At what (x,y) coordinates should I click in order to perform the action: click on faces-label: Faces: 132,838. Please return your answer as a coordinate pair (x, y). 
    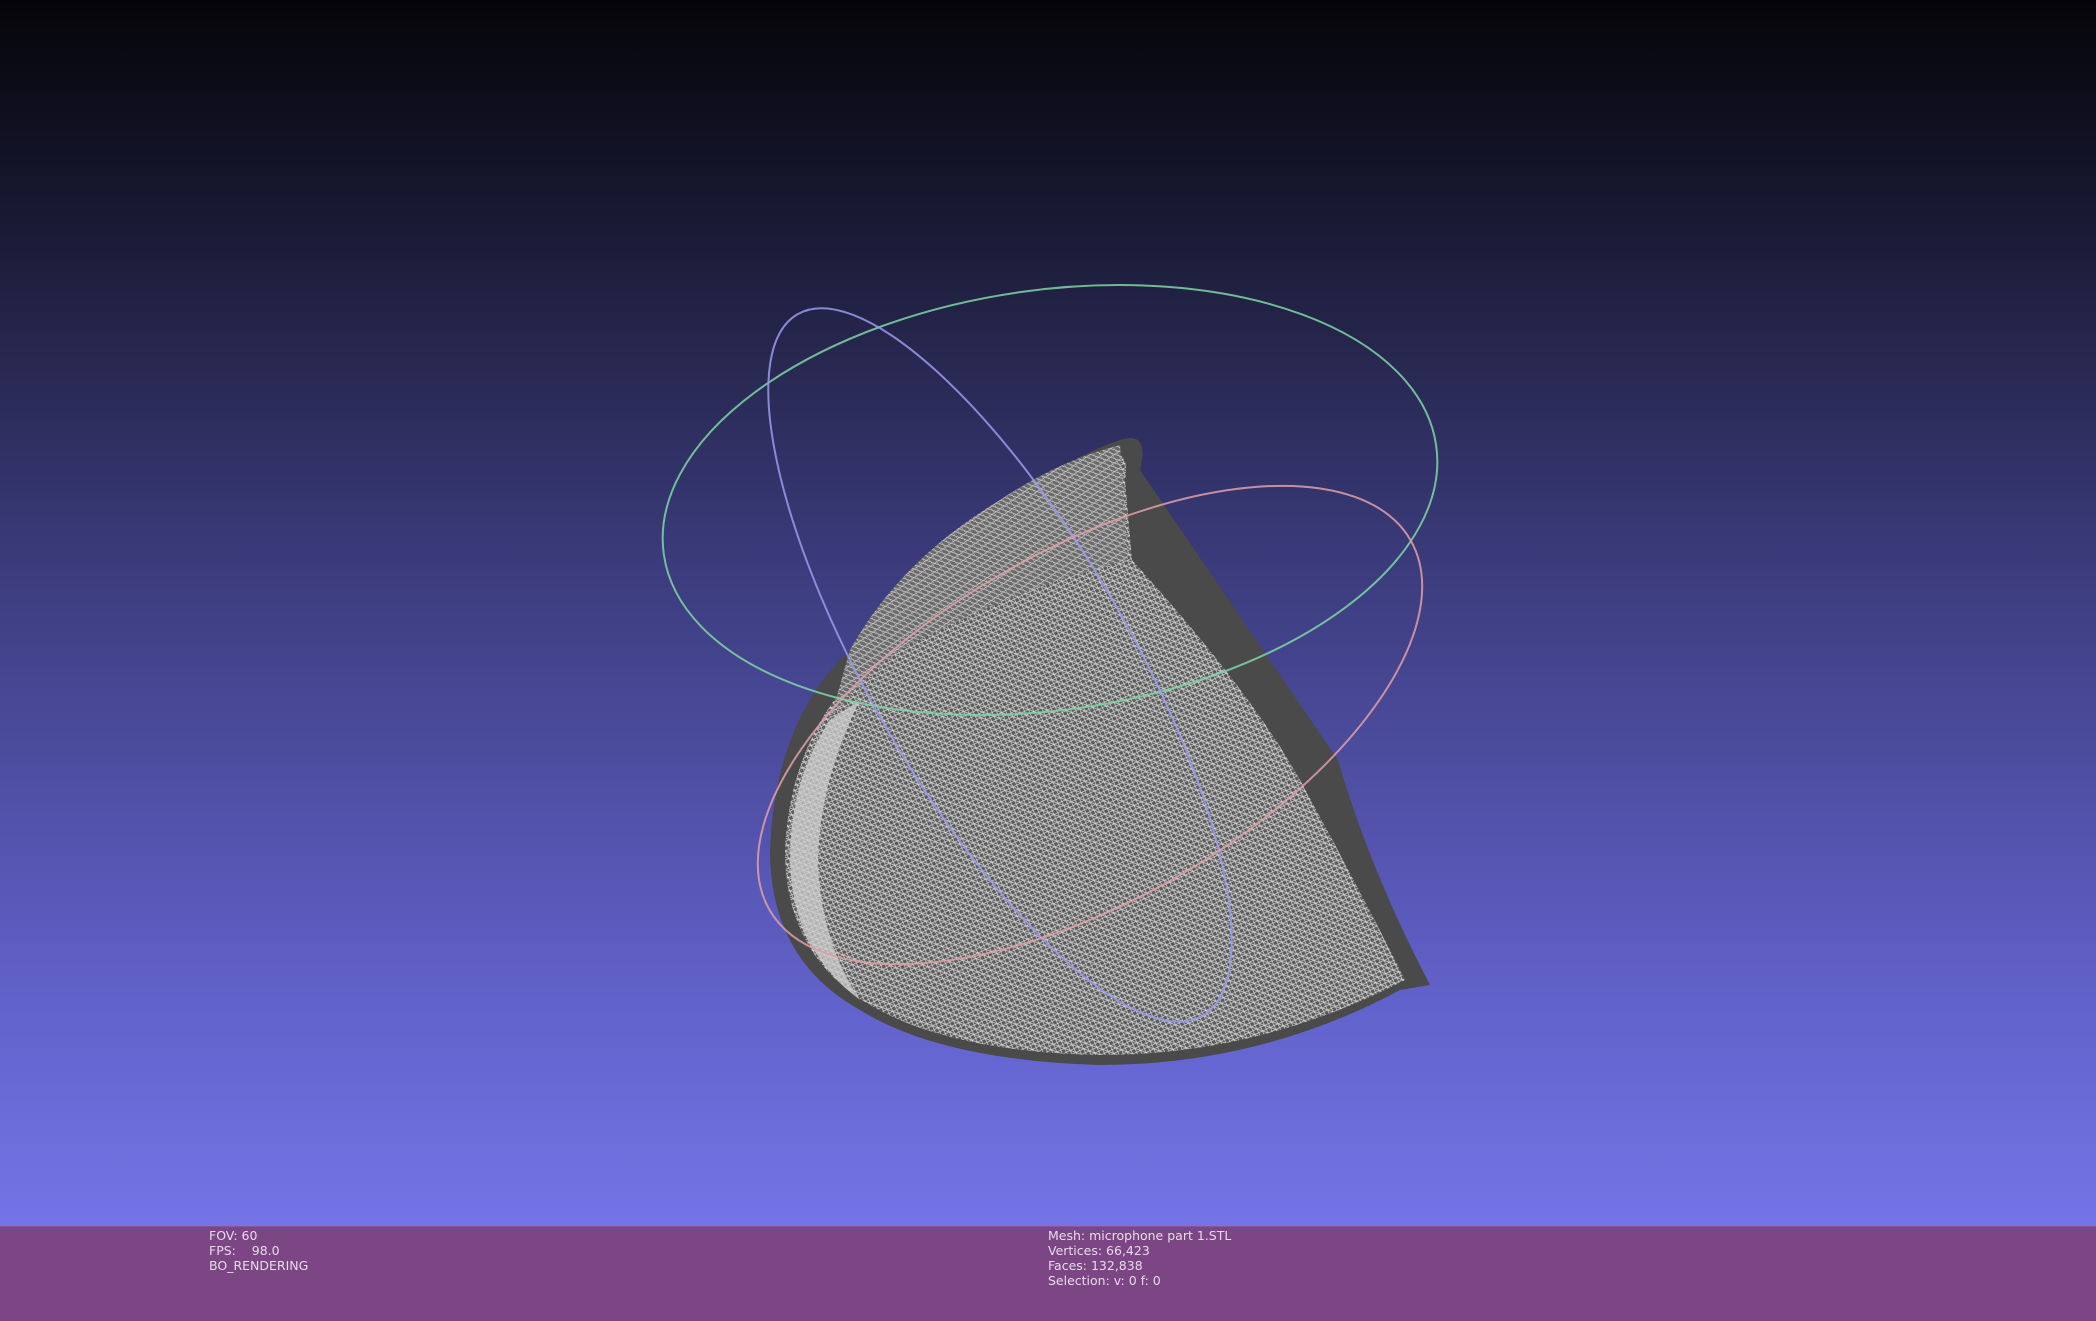
    Looking at the image, I should click on (1095, 1265).